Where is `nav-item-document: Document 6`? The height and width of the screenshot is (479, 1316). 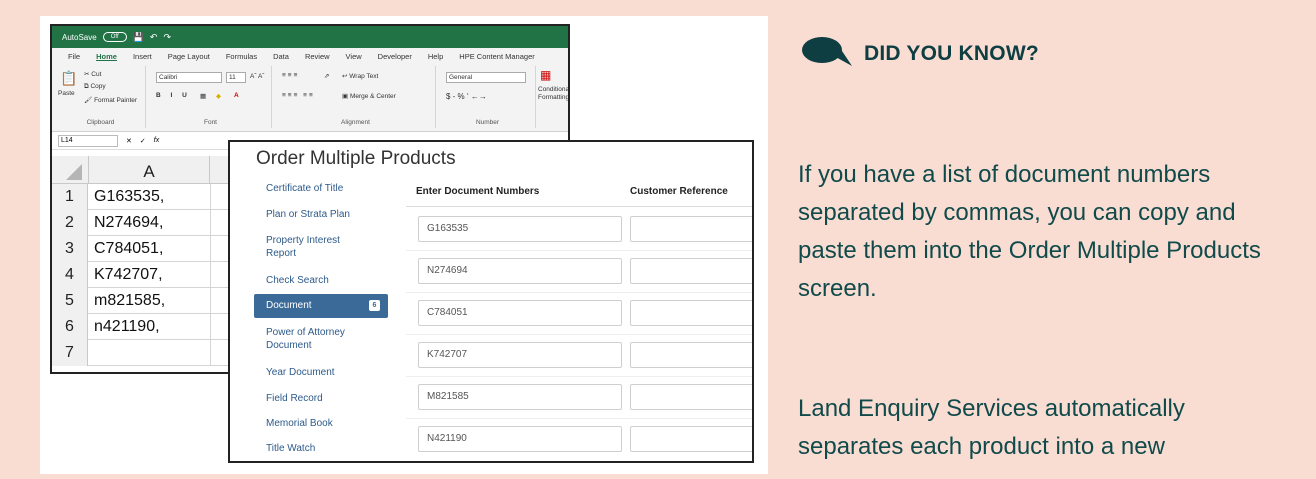 nav-item-document: Document 6 is located at coordinates (321, 306).